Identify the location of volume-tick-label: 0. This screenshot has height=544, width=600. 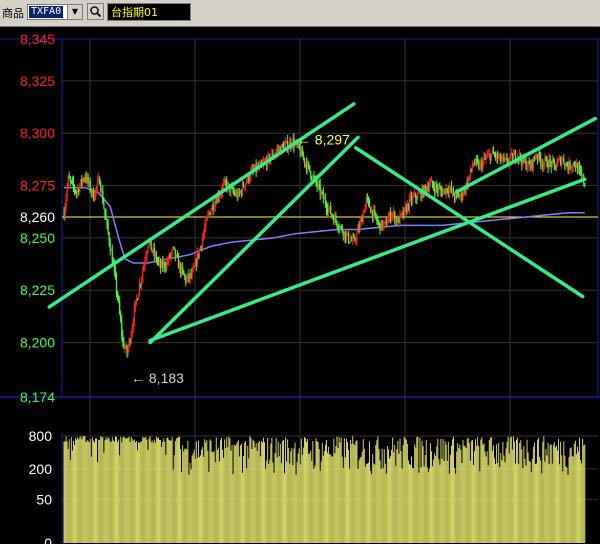
(48, 539).